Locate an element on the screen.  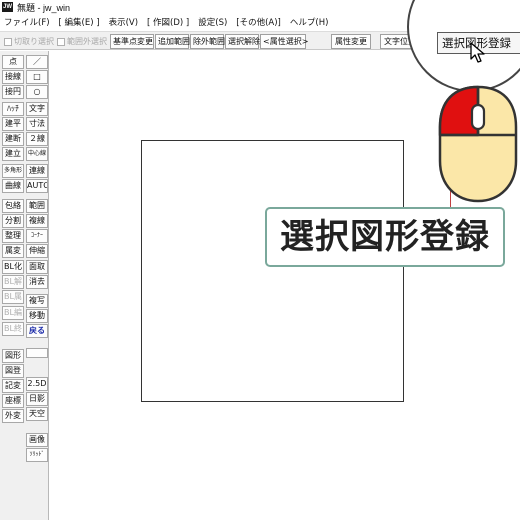
tool-circle: ○ is located at coordinates (37, 92).